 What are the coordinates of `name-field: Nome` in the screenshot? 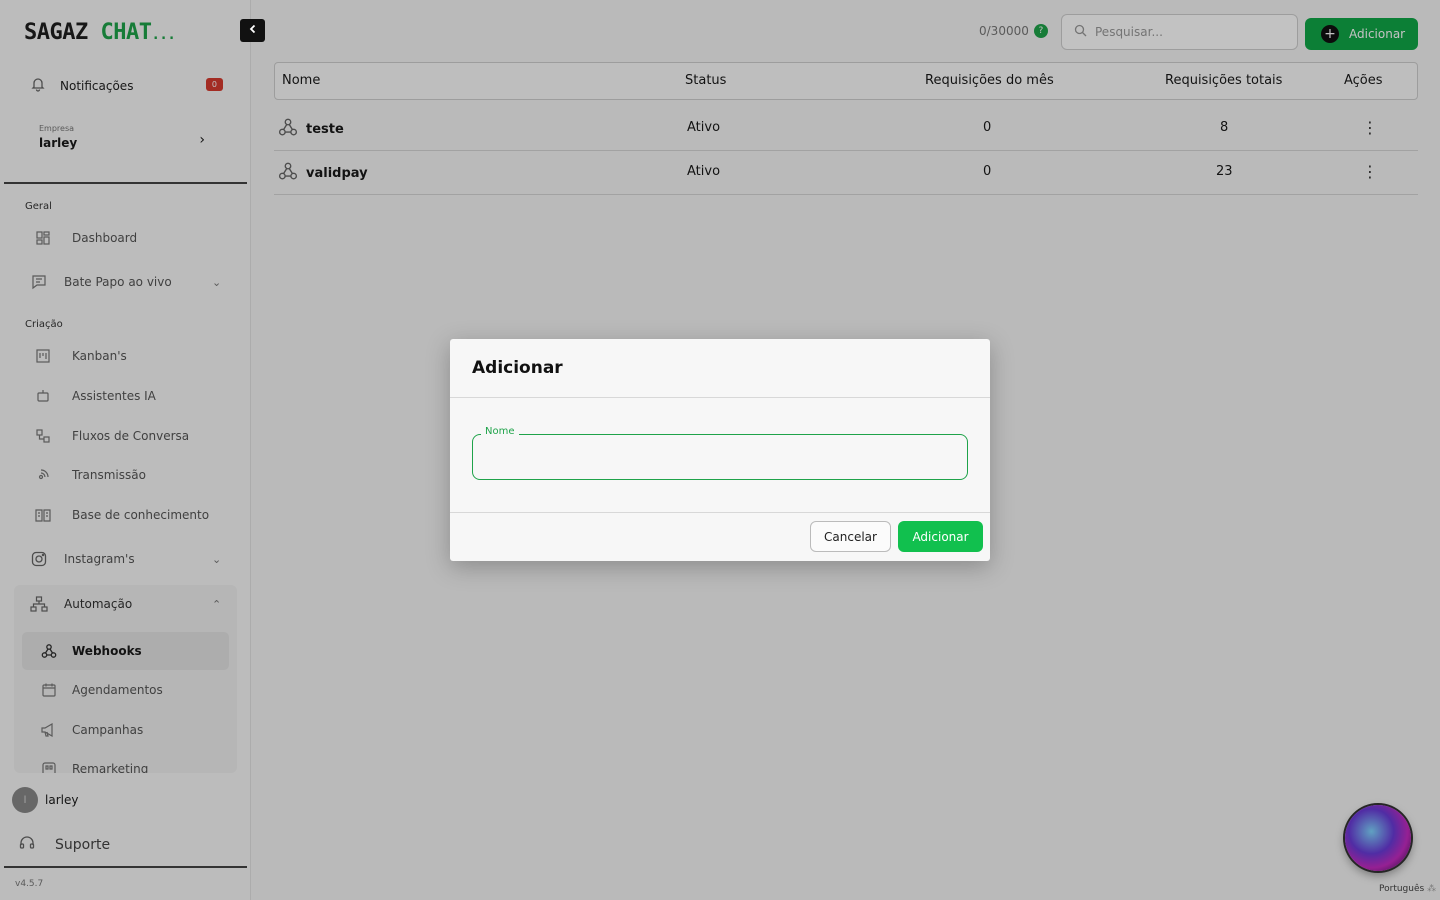 It's located at (720, 453).